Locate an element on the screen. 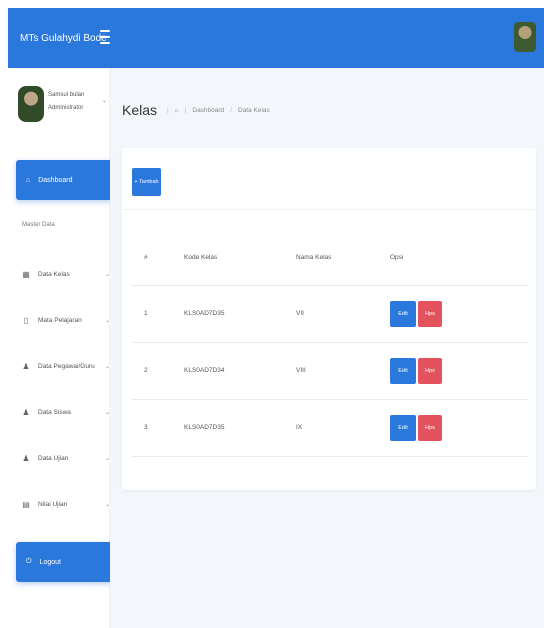 This screenshot has width=544, height=628. column-header-number: # is located at coordinates (154, 258).